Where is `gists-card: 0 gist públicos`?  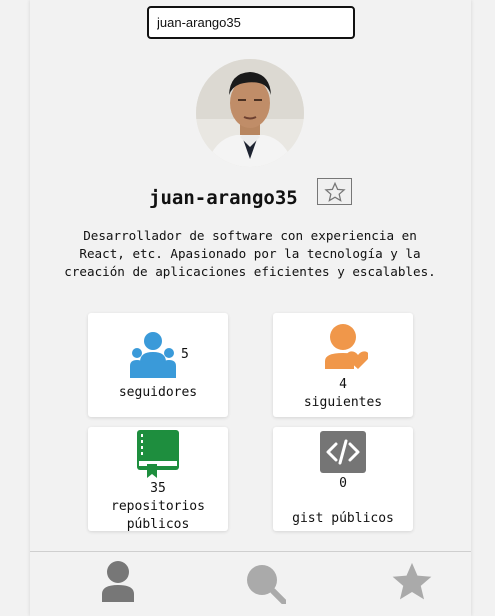
gists-card: 0 gist públicos is located at coordinates (343, 479).